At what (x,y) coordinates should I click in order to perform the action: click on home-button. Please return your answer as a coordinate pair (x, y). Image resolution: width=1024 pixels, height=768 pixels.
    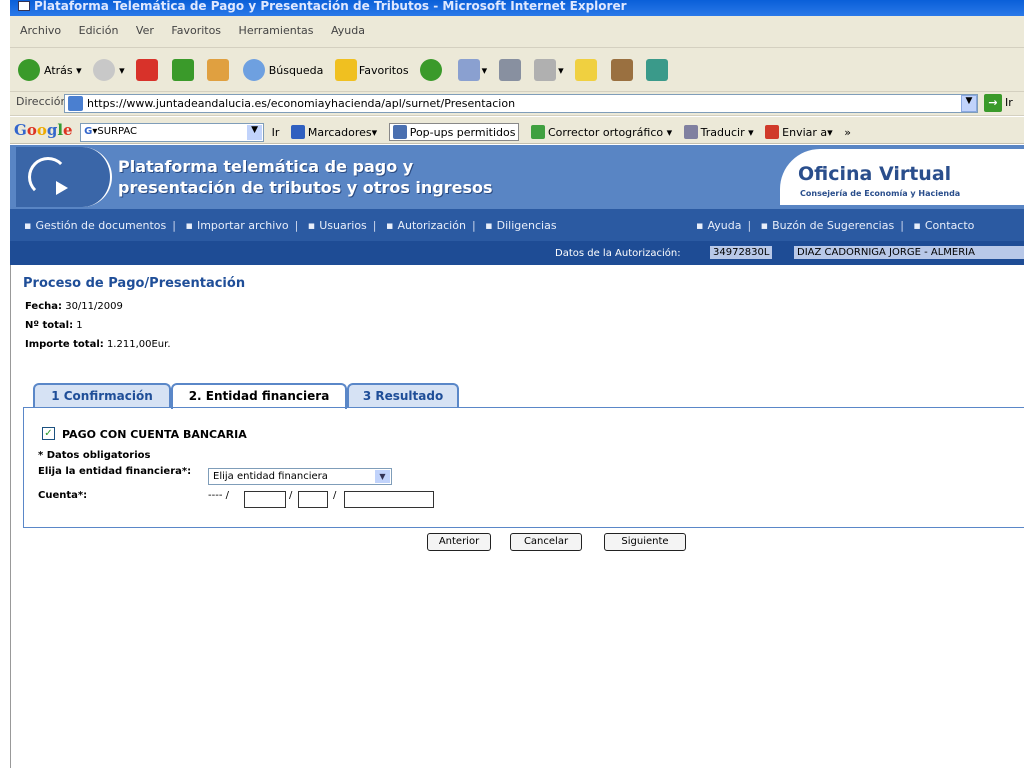
    Looking at the image, I should click on (219, 70).